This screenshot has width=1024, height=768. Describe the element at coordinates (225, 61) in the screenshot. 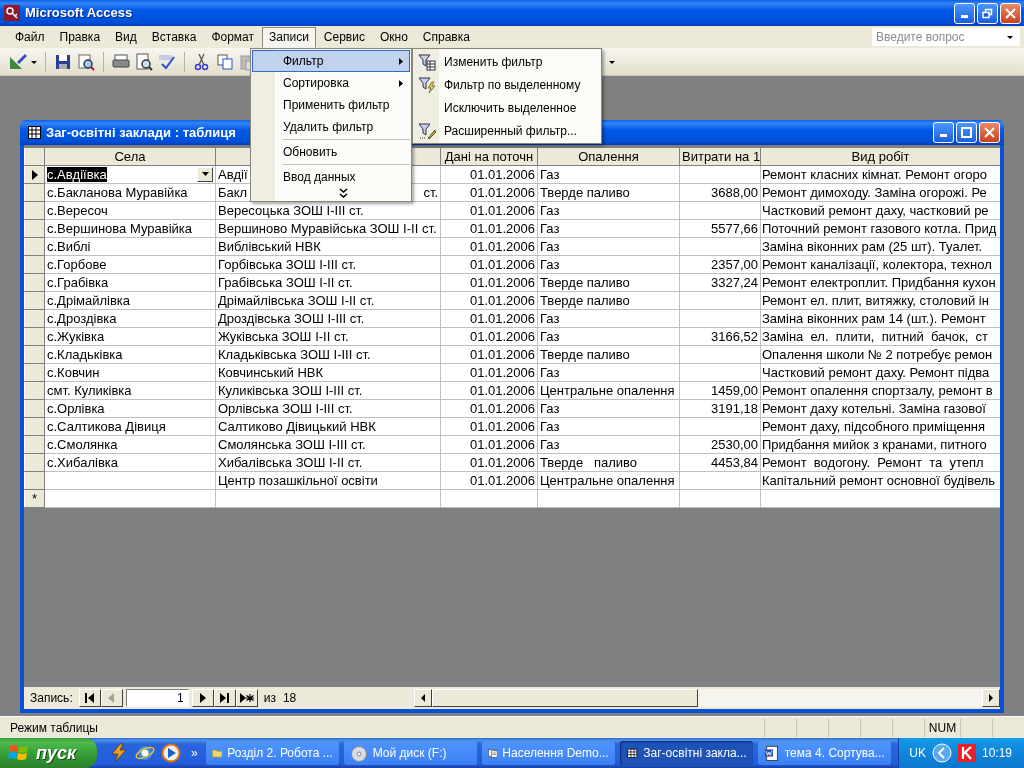

I see `copy-icon` at that location.